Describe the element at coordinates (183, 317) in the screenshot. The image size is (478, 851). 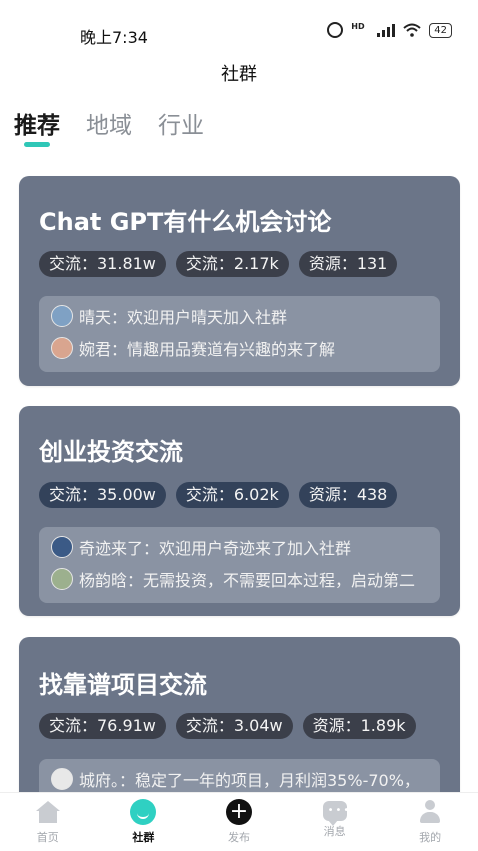
I see `message-text: 晴天：欢迎用户晴天加入社群` at that location.